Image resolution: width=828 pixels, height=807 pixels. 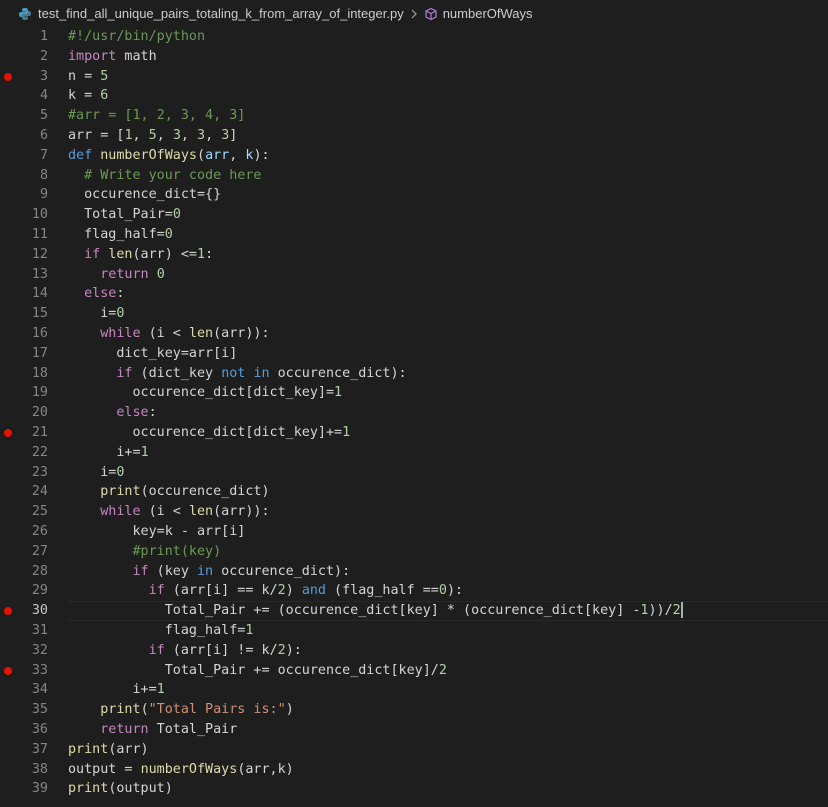 What do you see at coordinates (39, 591) in the screenshot?
I see `line-number: 29` at bounding box center [39, 591].